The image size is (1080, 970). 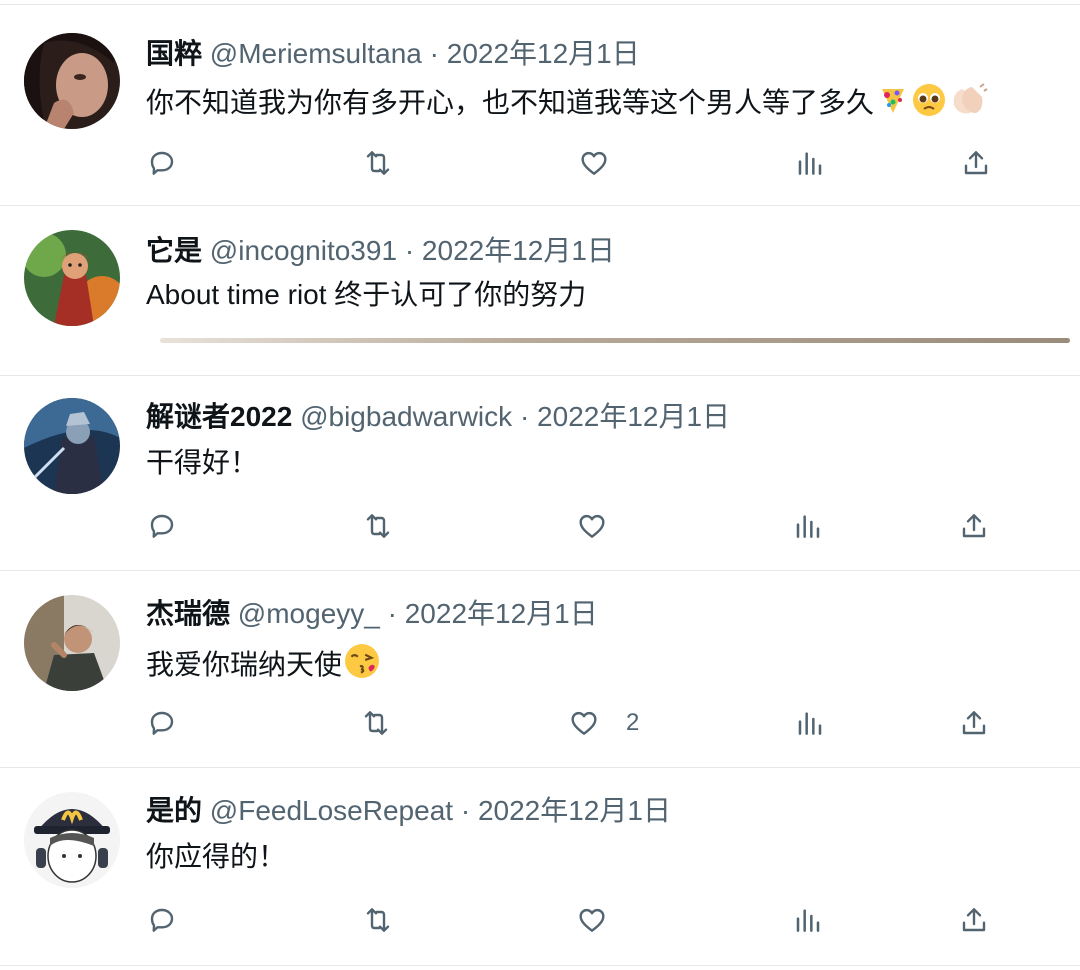 I want to click on tweet-text-row: 干得好！, so click(x=202, y=463).